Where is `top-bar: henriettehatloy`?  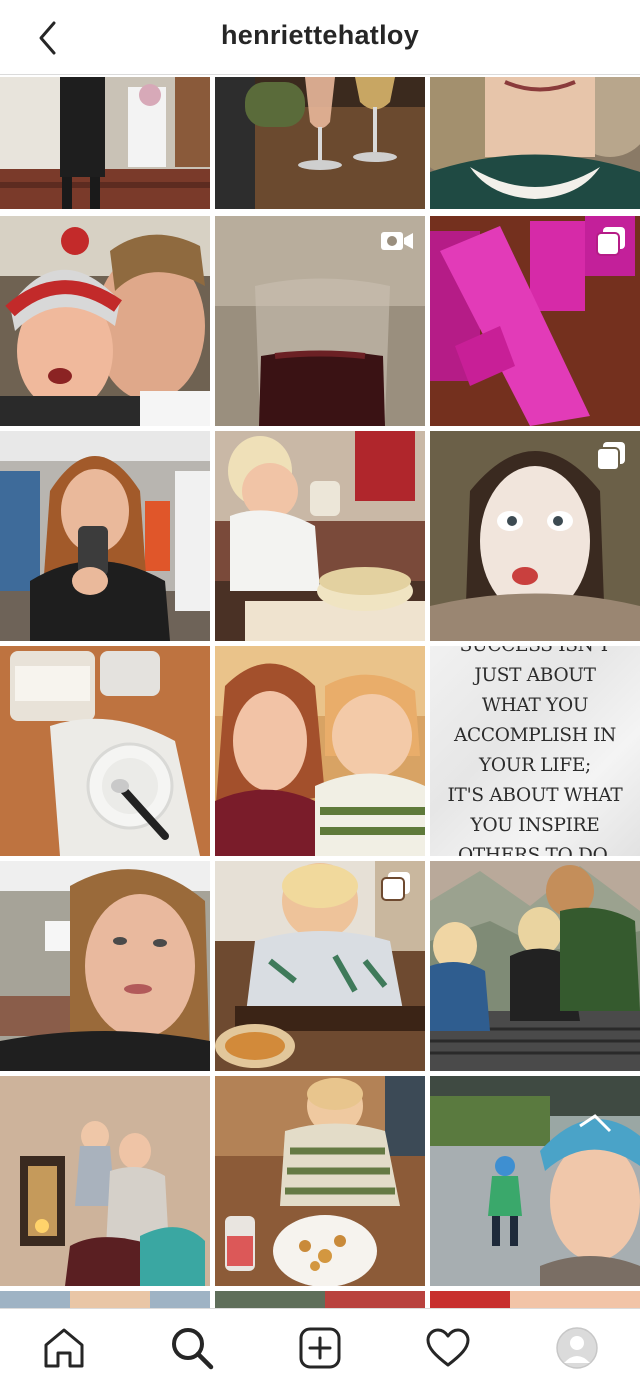
top-bar: henriettehatloy is located at coordinates (320, 37).